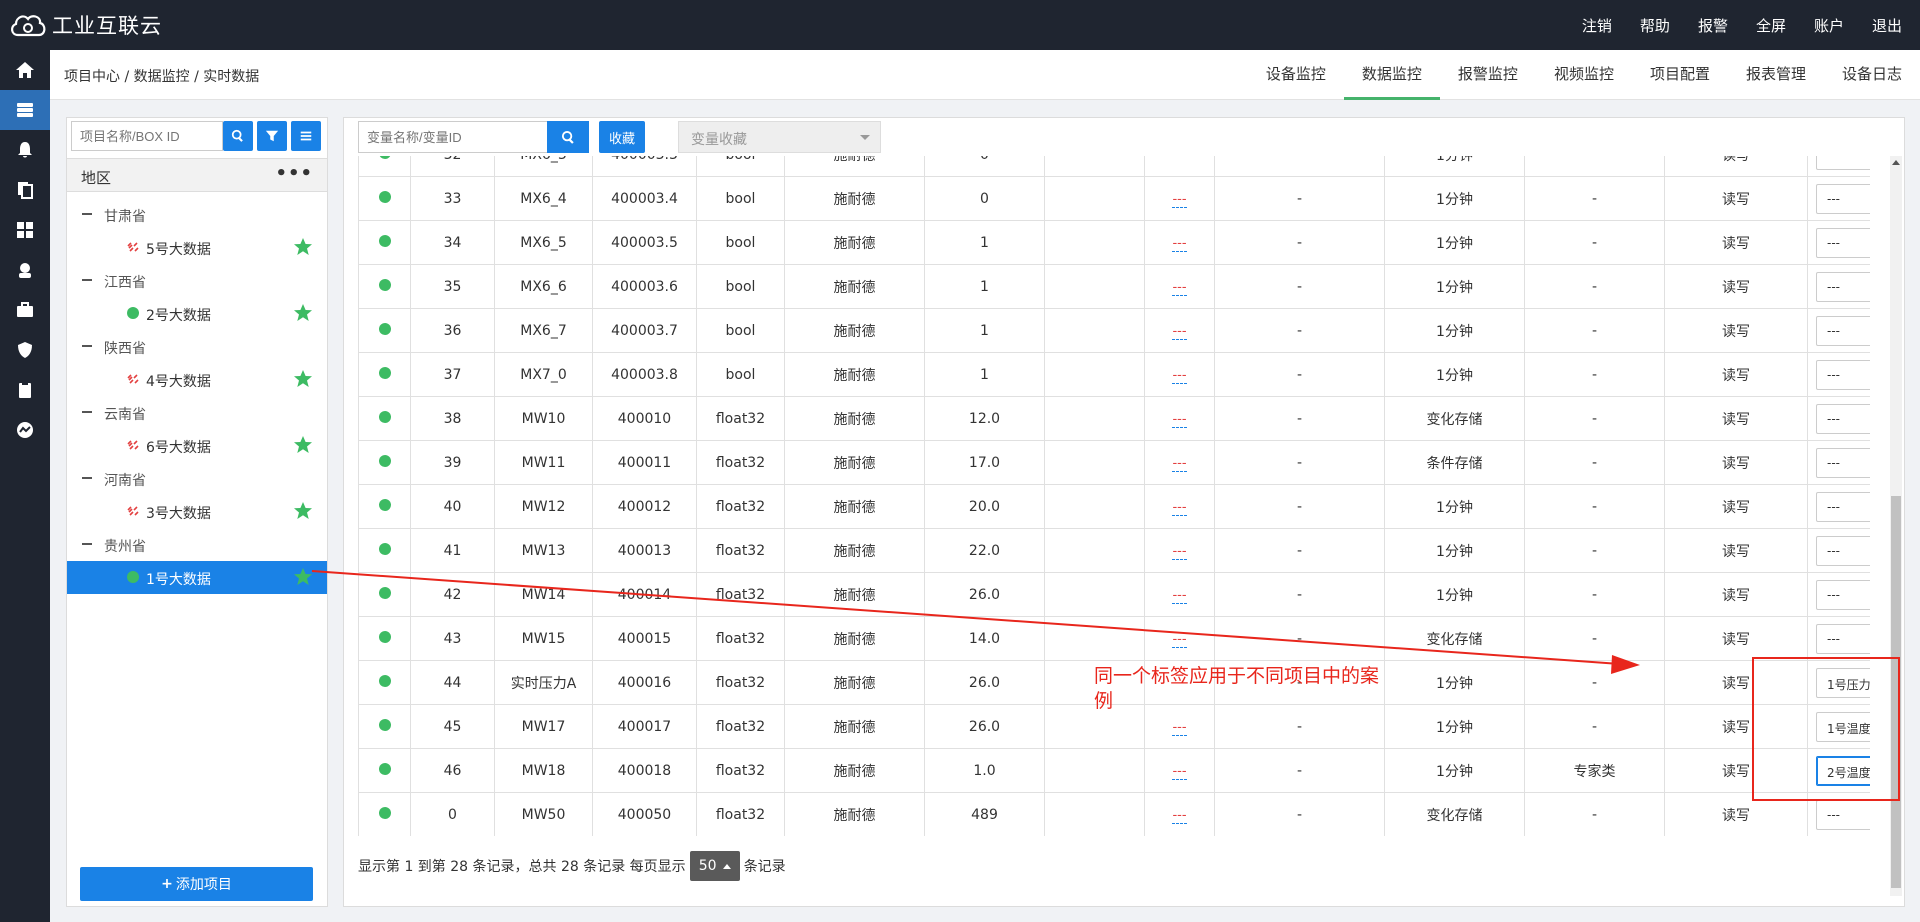  What do you see at coordinates (197, 544) in the screenshot?
I see `province-node: 贵州省` at bounding box center [197, 544].